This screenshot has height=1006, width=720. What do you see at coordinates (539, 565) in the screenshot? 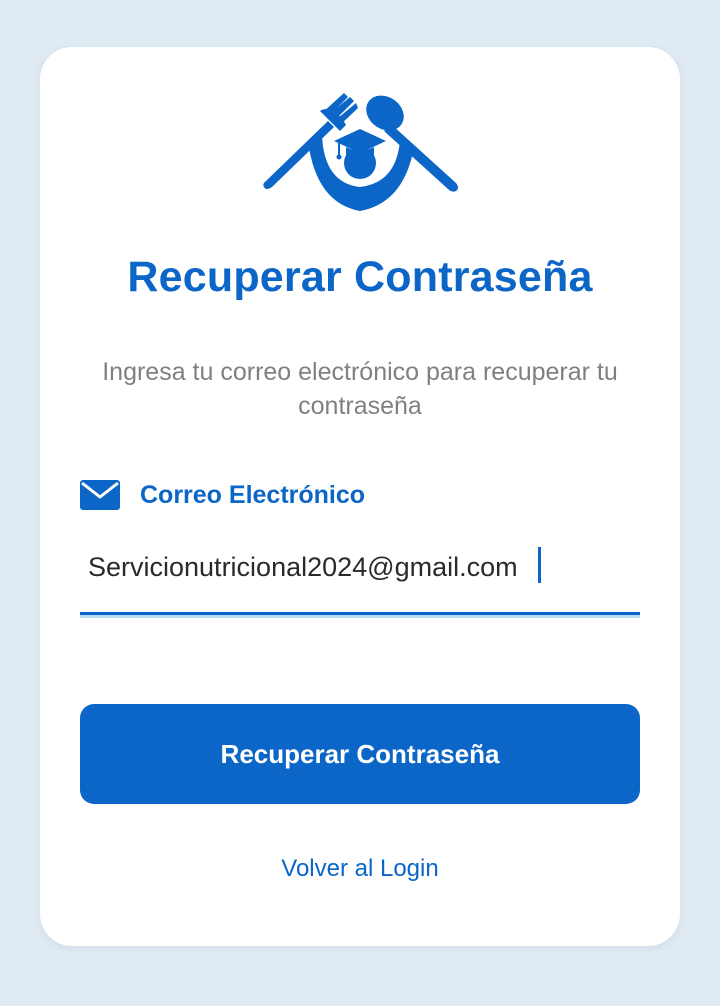
I see `text-caret` at bounding box center [539, 565].